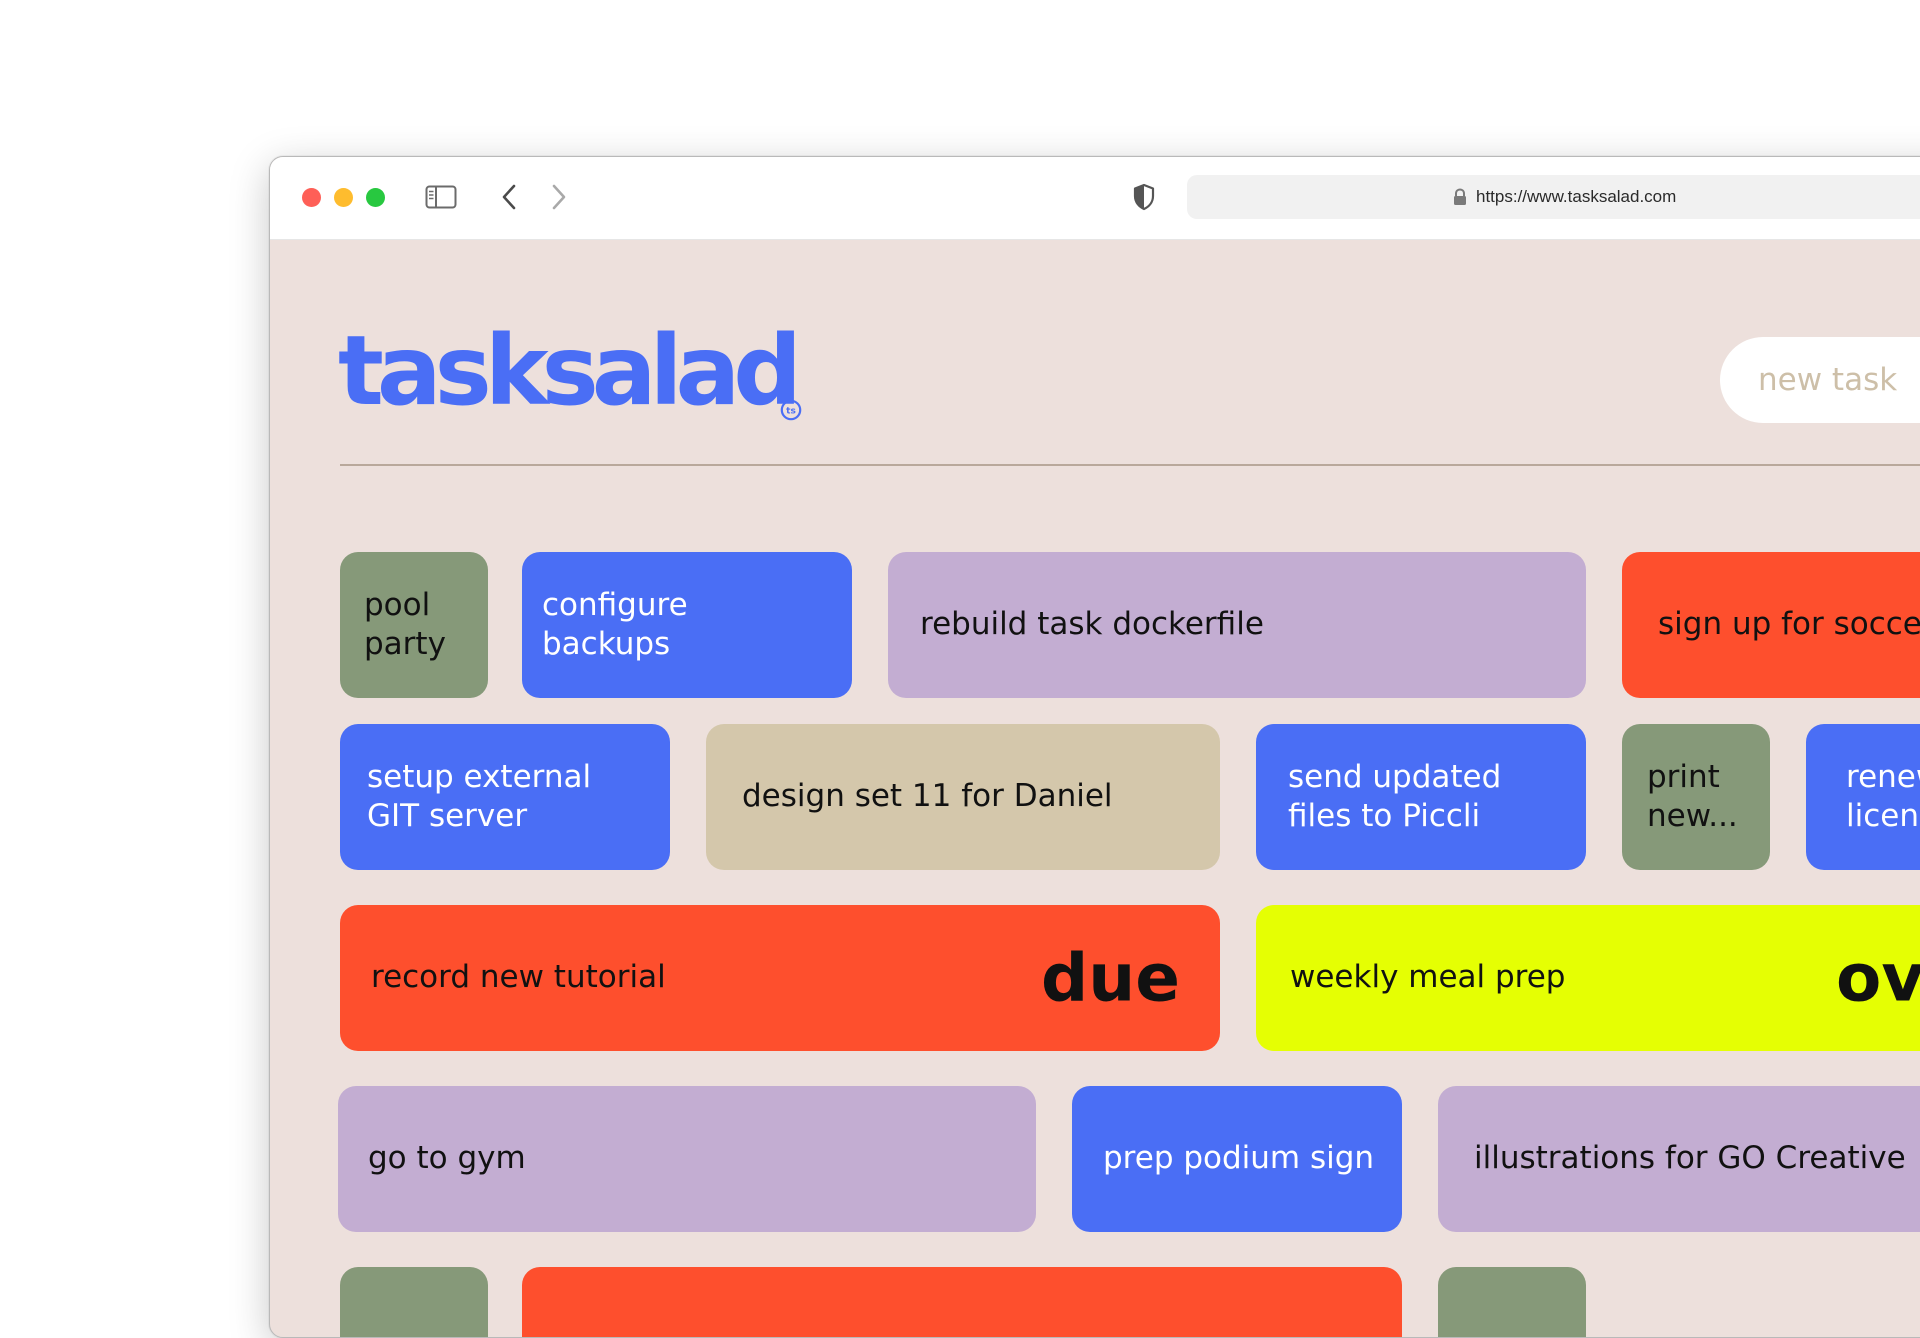 Image resolution: width=1920 pixels, height=1338 pixels. I want to click on task-tile: renew licens, so click(1863, 797).